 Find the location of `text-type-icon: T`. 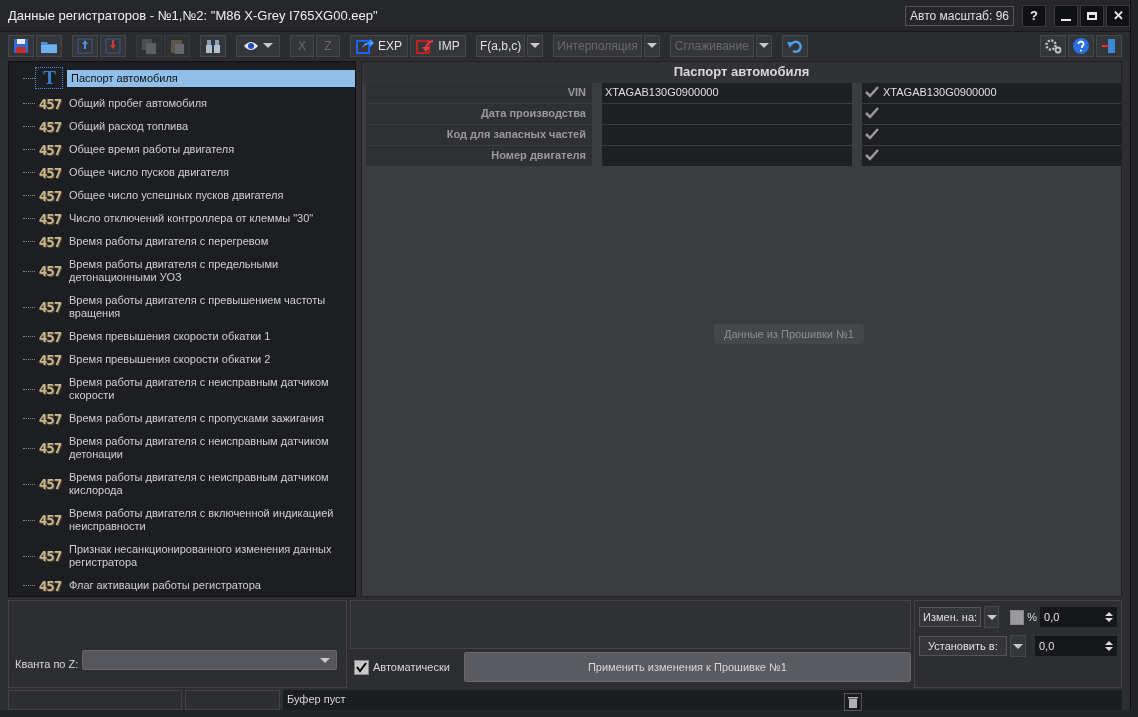

text-type-icon: T is located at coordinates (49, 78).